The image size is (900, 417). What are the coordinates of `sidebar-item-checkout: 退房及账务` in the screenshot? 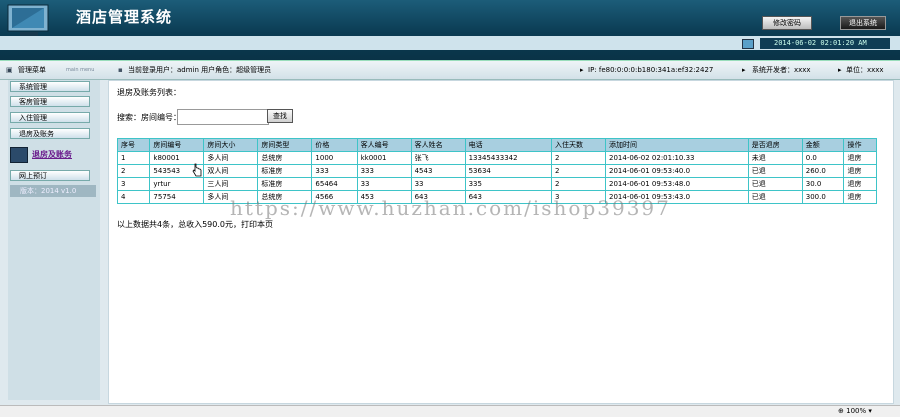 It's located at (50, 133).